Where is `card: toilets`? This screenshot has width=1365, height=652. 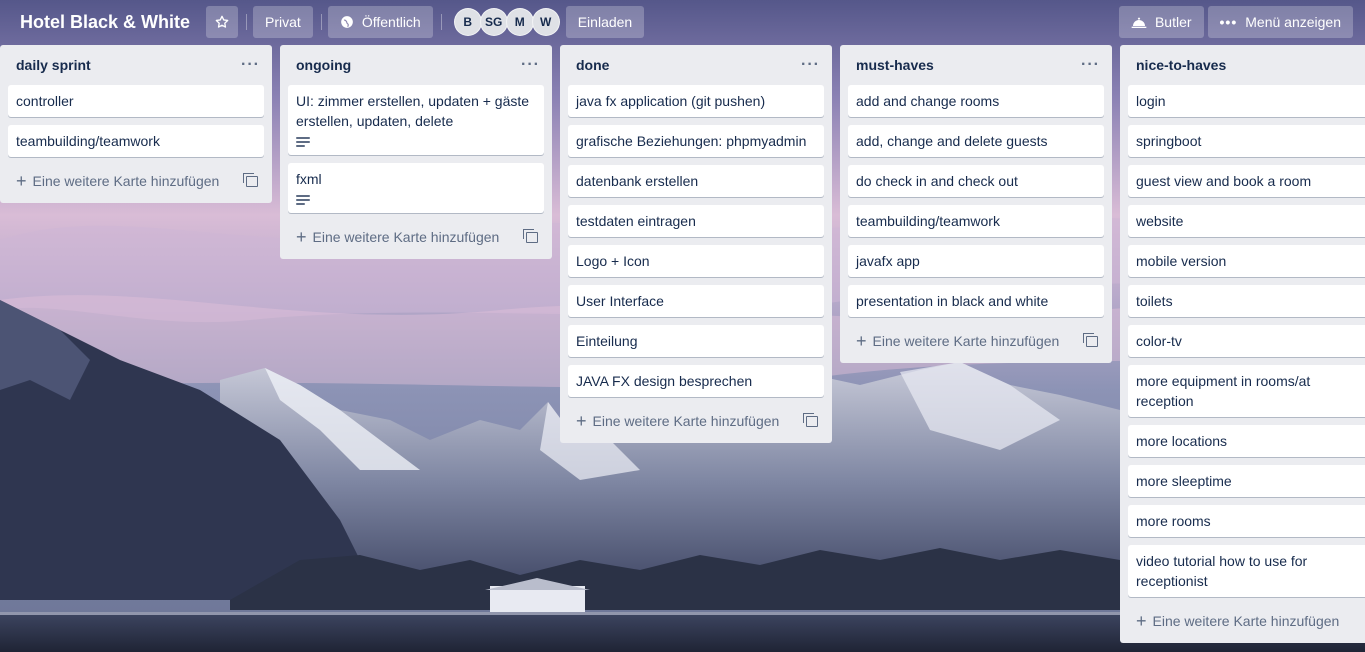 card: toilets is located at coordinates (1246, 301).